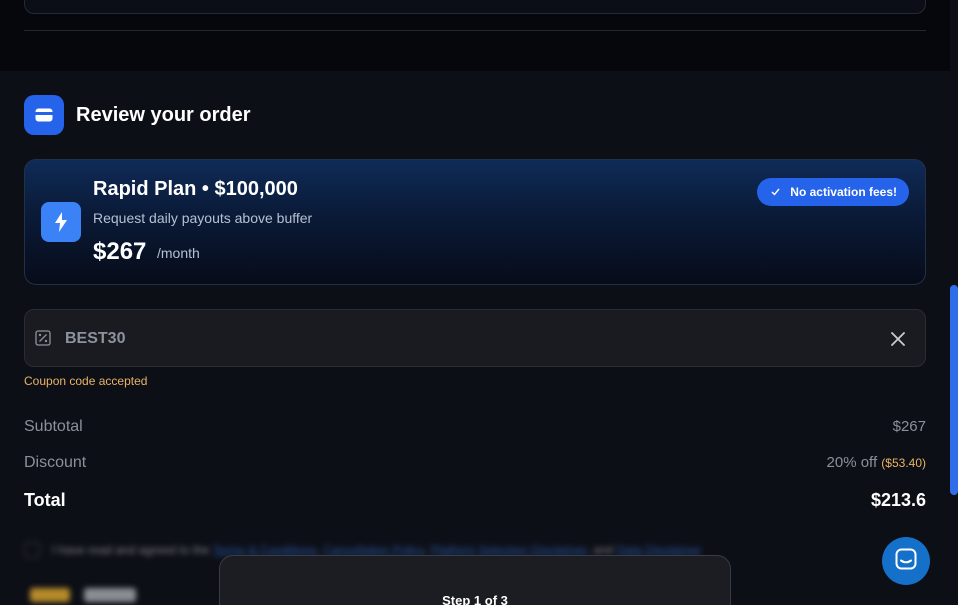 This screenshot has height=605, width=958. I want to click on card-icon, so click(44, 115).